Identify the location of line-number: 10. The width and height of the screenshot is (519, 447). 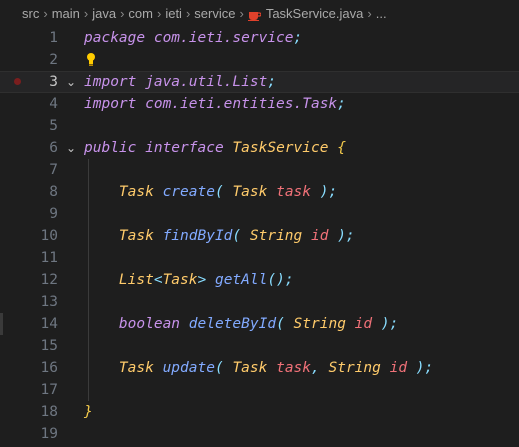
(38, 236).